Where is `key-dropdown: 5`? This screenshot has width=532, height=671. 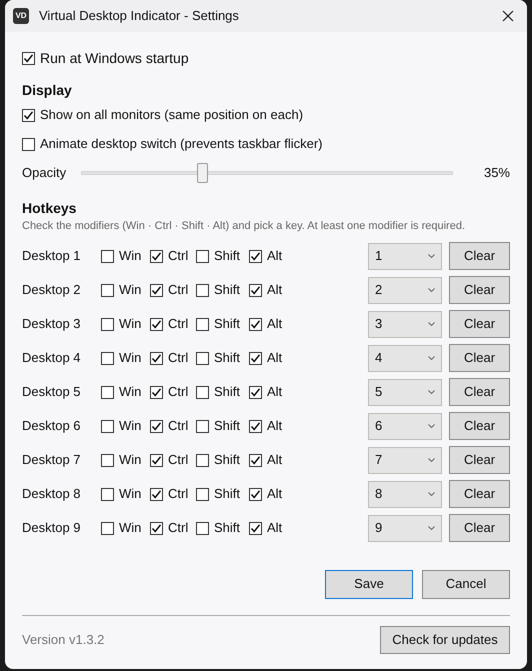
key-dropdown: 5 is located at coordinates (405, 392).